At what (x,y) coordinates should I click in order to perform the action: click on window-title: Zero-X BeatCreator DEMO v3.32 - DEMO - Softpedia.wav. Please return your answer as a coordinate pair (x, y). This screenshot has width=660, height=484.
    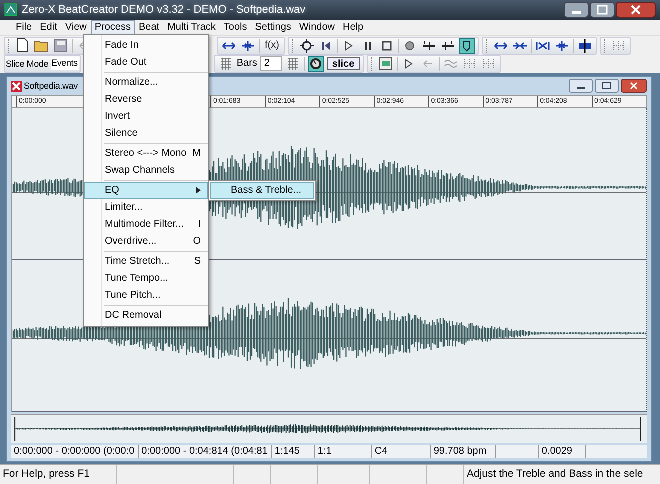
    Looking at the image, I should click on (164, 10).